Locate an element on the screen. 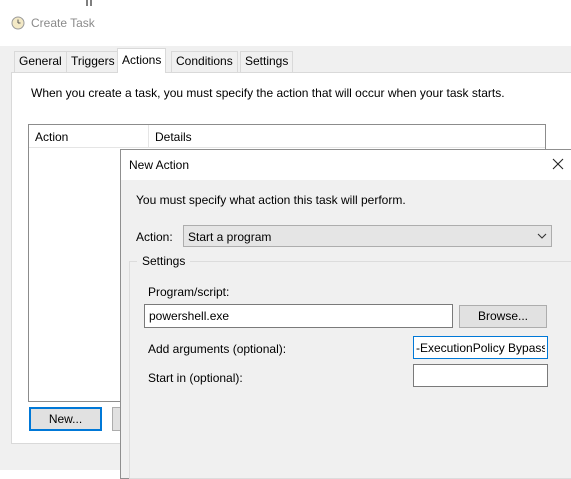 Image resolution: width=571 pixels, height=479 pixels. start-in-input is located at coordinates (480, 375).